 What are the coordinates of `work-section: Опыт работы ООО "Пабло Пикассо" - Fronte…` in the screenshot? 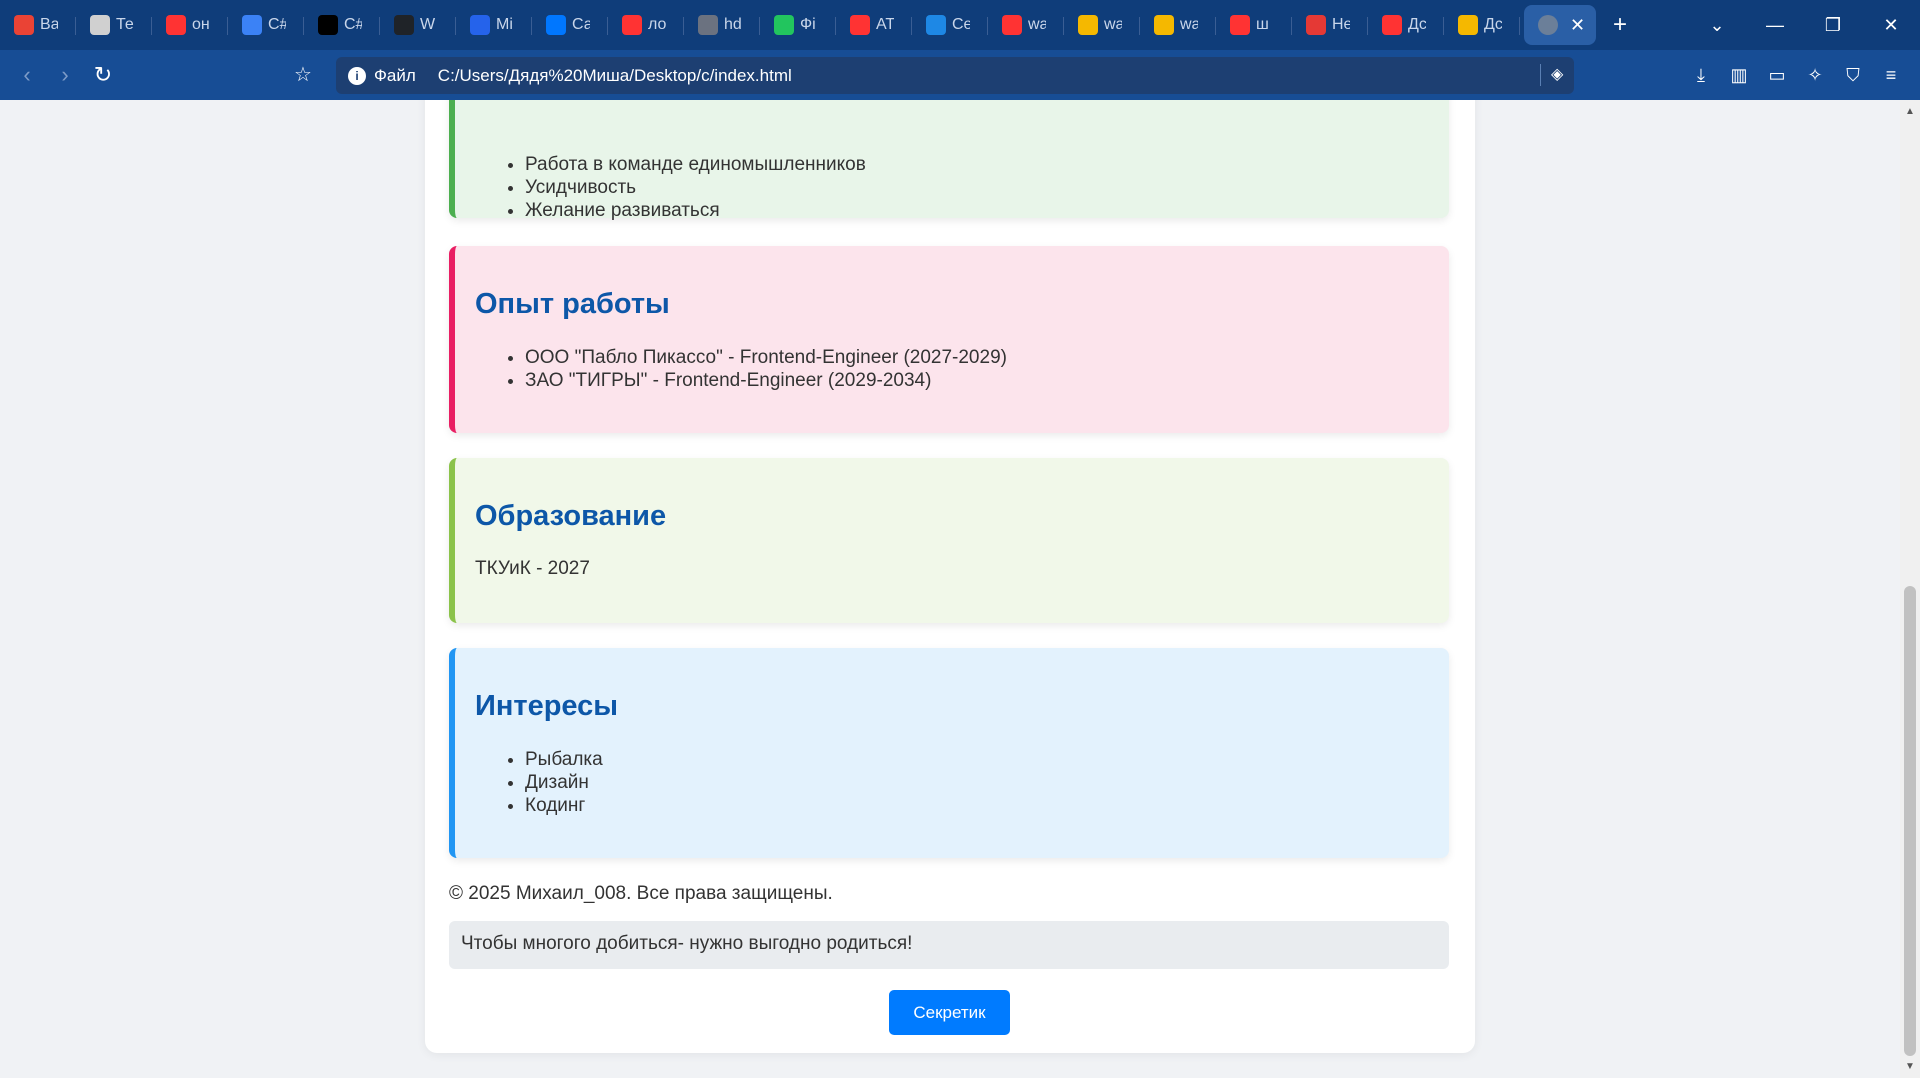 It's located at (949, 339).